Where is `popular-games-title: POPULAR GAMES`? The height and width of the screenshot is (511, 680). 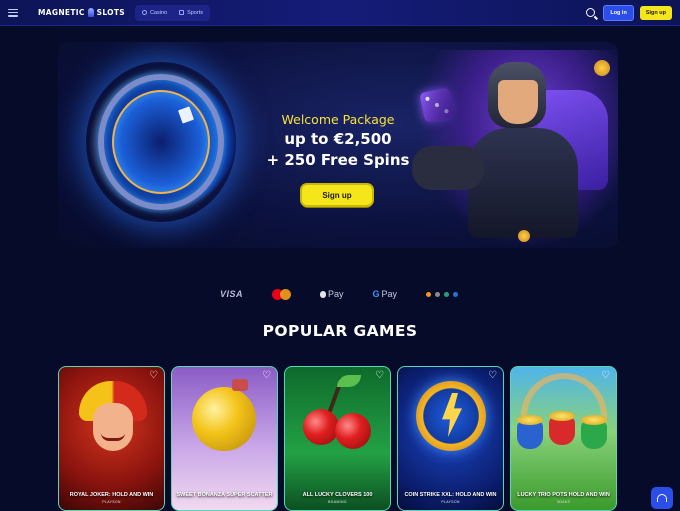 popular-games-title: POPULAR GAMES is located at coordinates (340, 331).